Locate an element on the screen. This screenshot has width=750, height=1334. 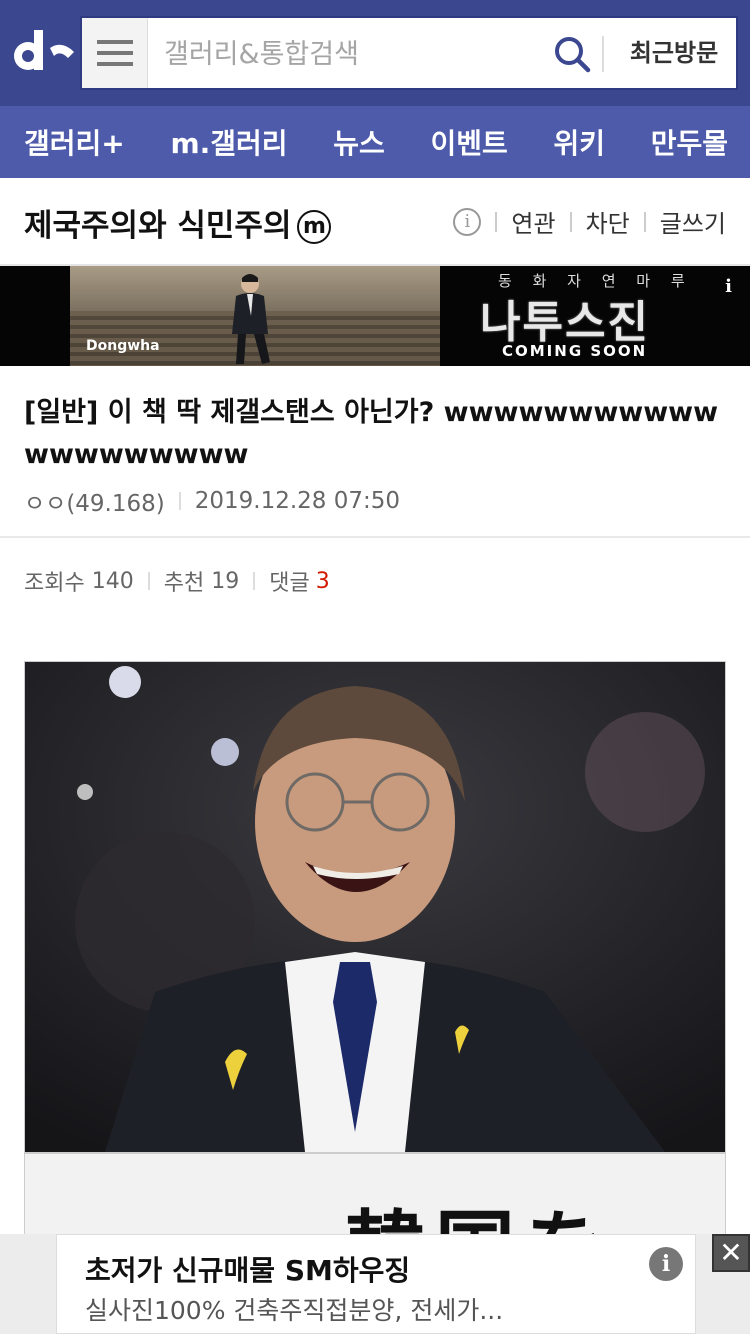
views-count: 140 is located at coordinates (112, 581).